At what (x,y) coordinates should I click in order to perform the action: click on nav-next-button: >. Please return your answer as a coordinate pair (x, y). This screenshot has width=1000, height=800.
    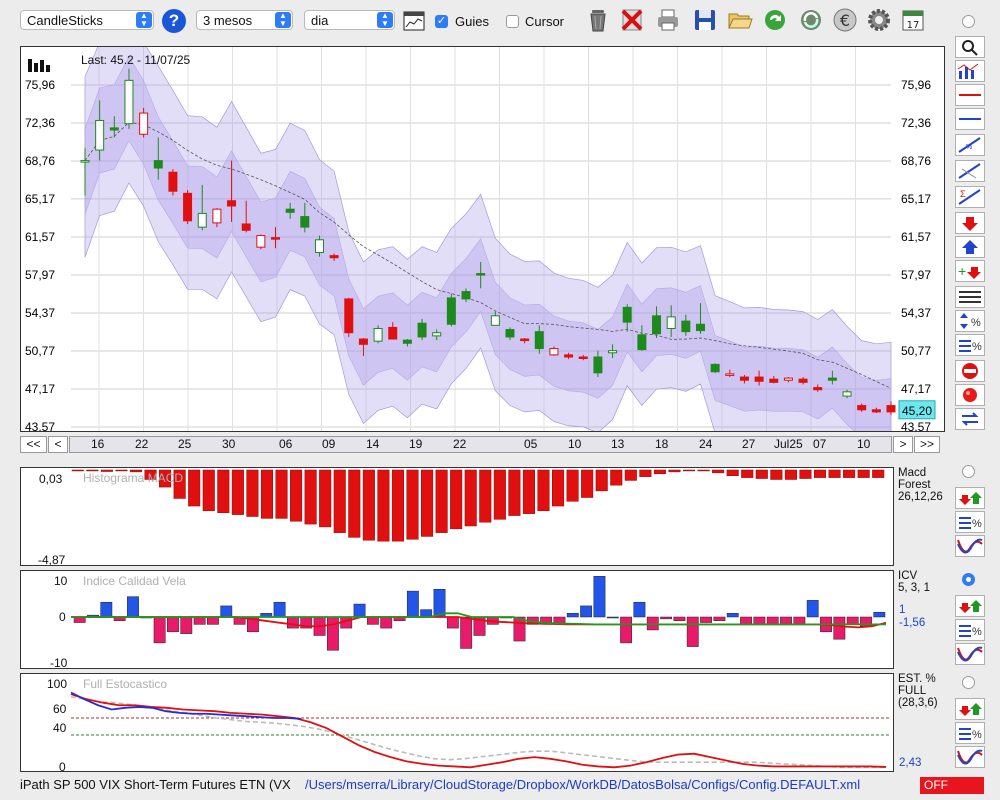
    Looking at the image, I should click on (903, 444).